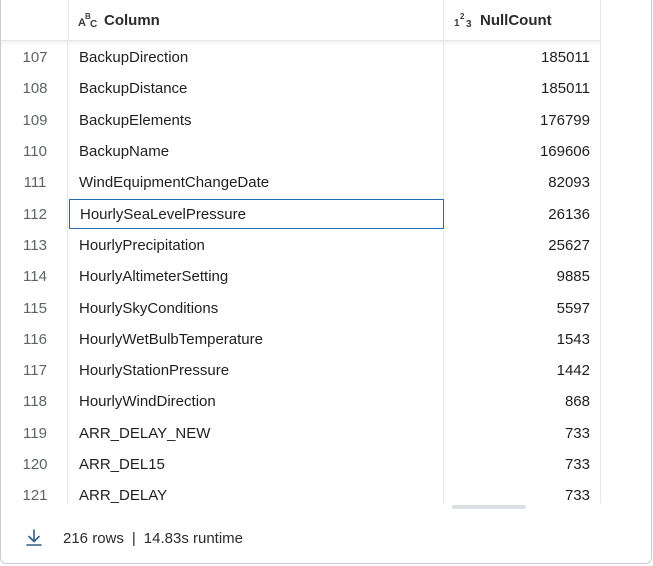 The width and height of the screenshot is (653, 566). I want to click on svg-text: 2, so click(462, 16).